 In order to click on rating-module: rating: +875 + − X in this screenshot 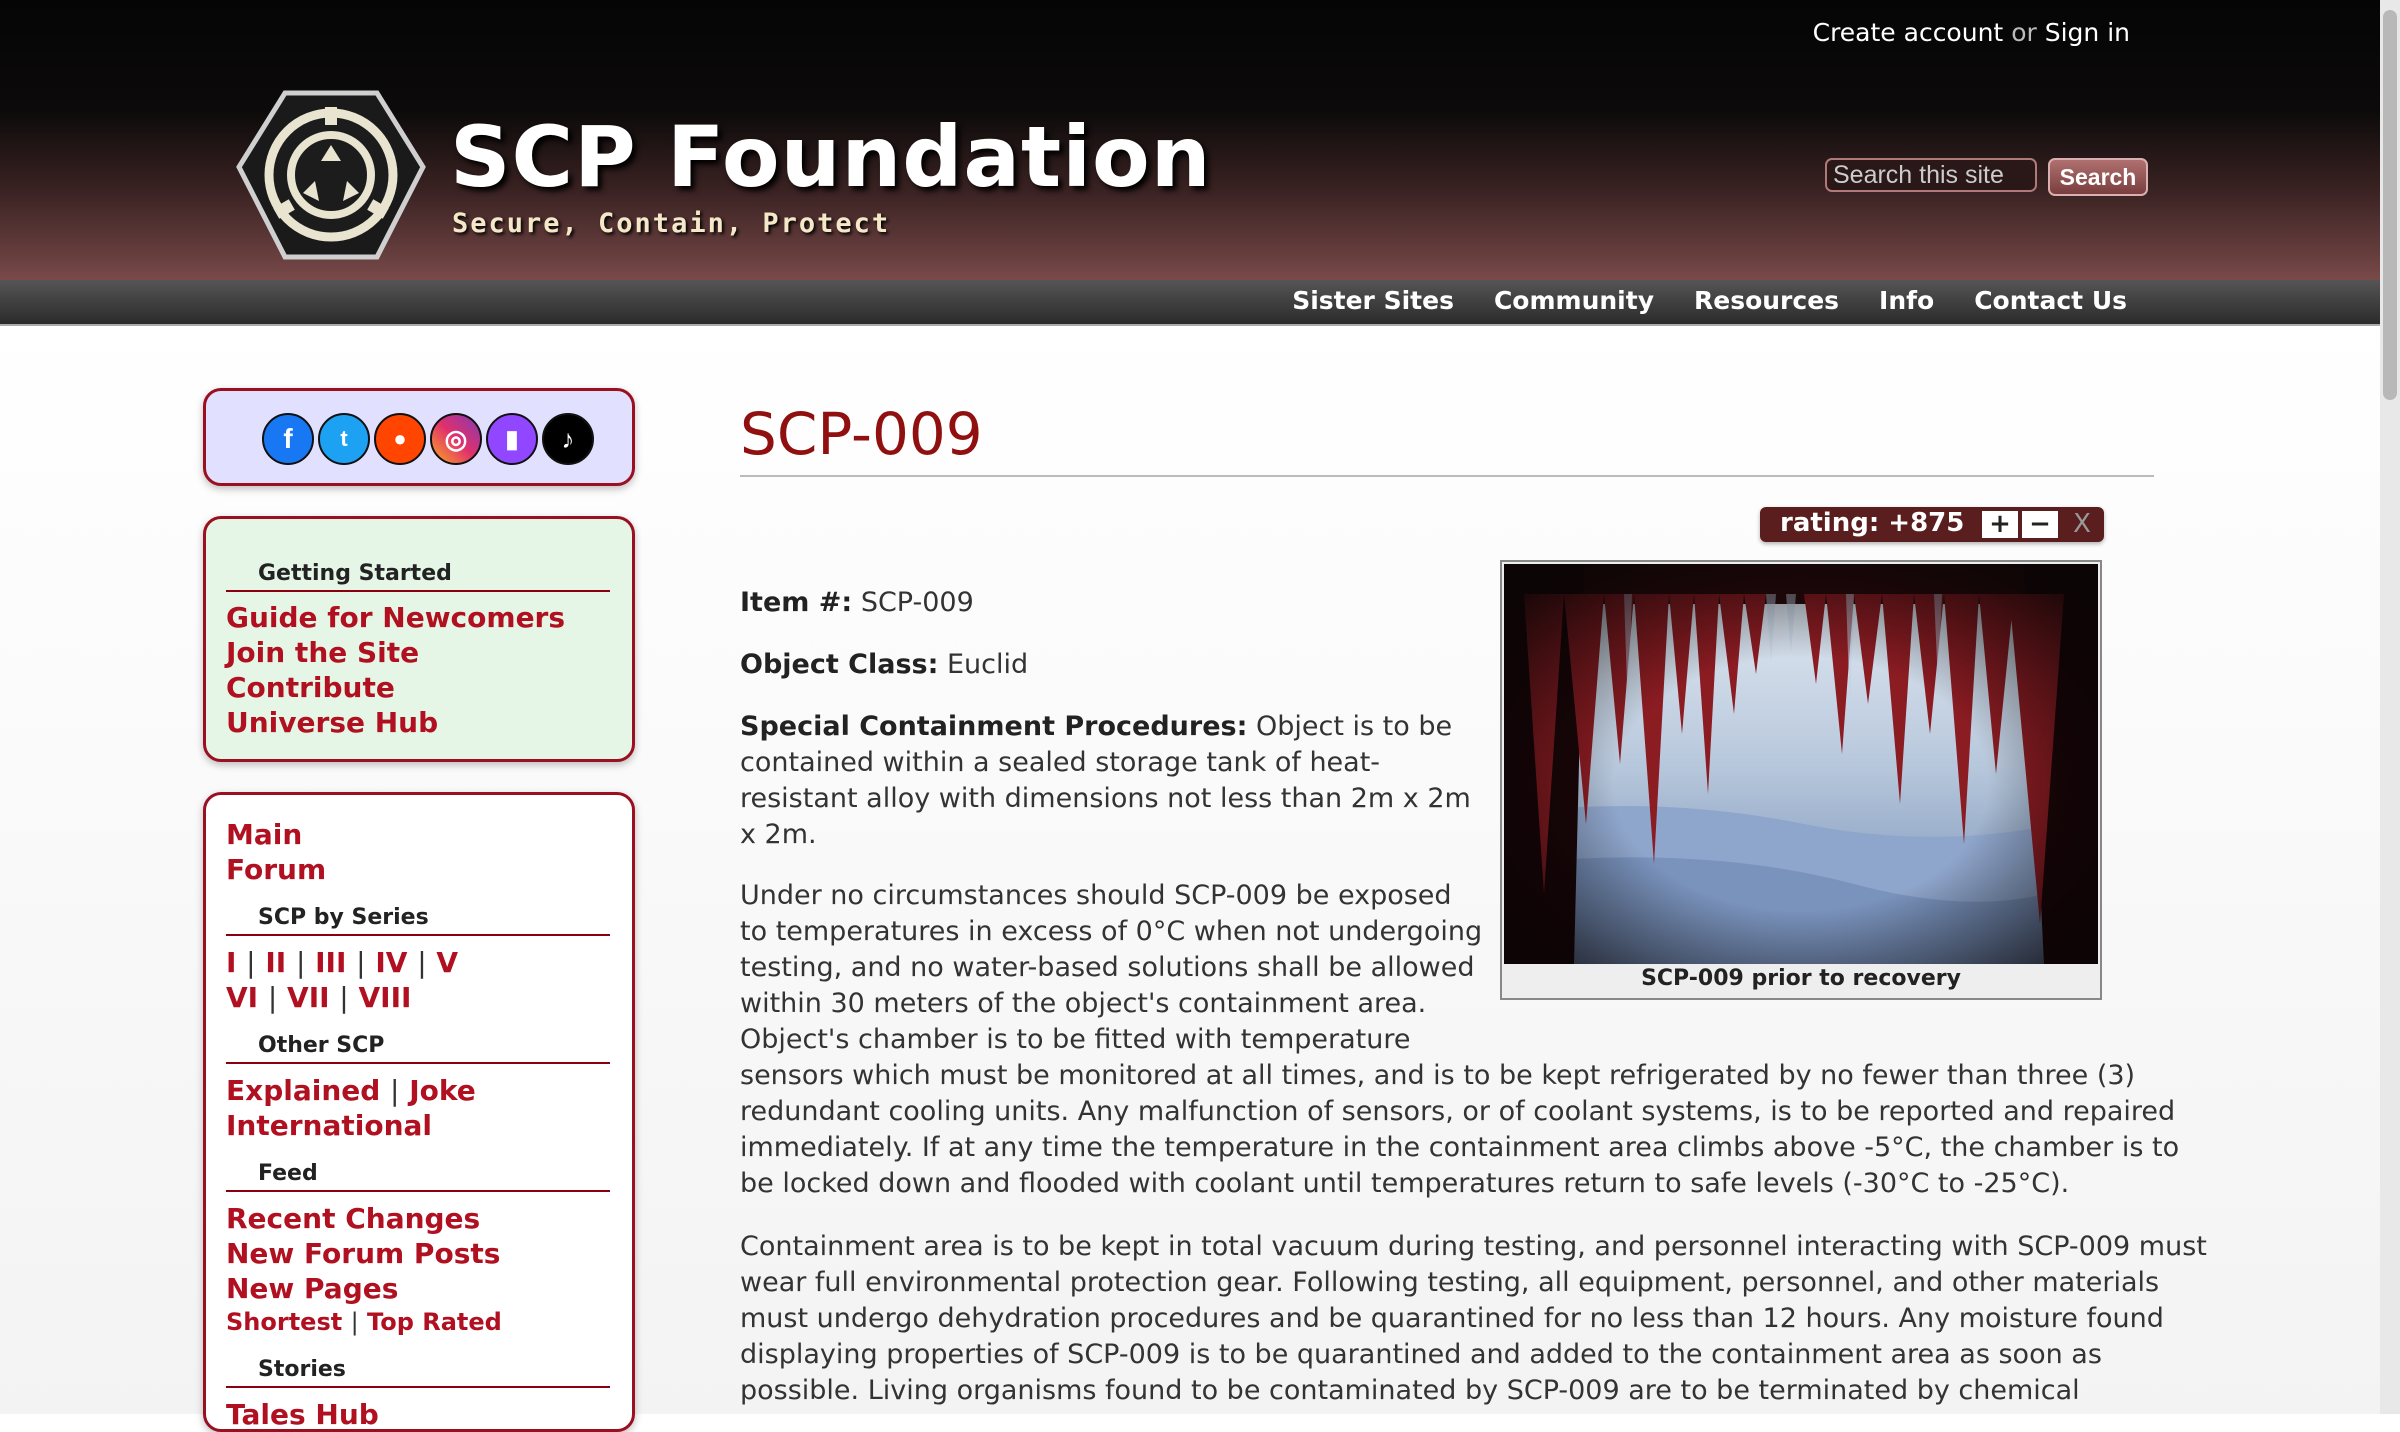, I will do `click(1932, 524)`.